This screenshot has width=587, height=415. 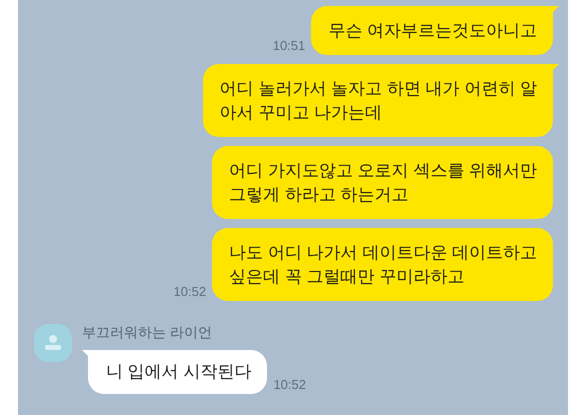 I want to click on message-text: 니 입에서 시작된다, so click(x=179, y=371).